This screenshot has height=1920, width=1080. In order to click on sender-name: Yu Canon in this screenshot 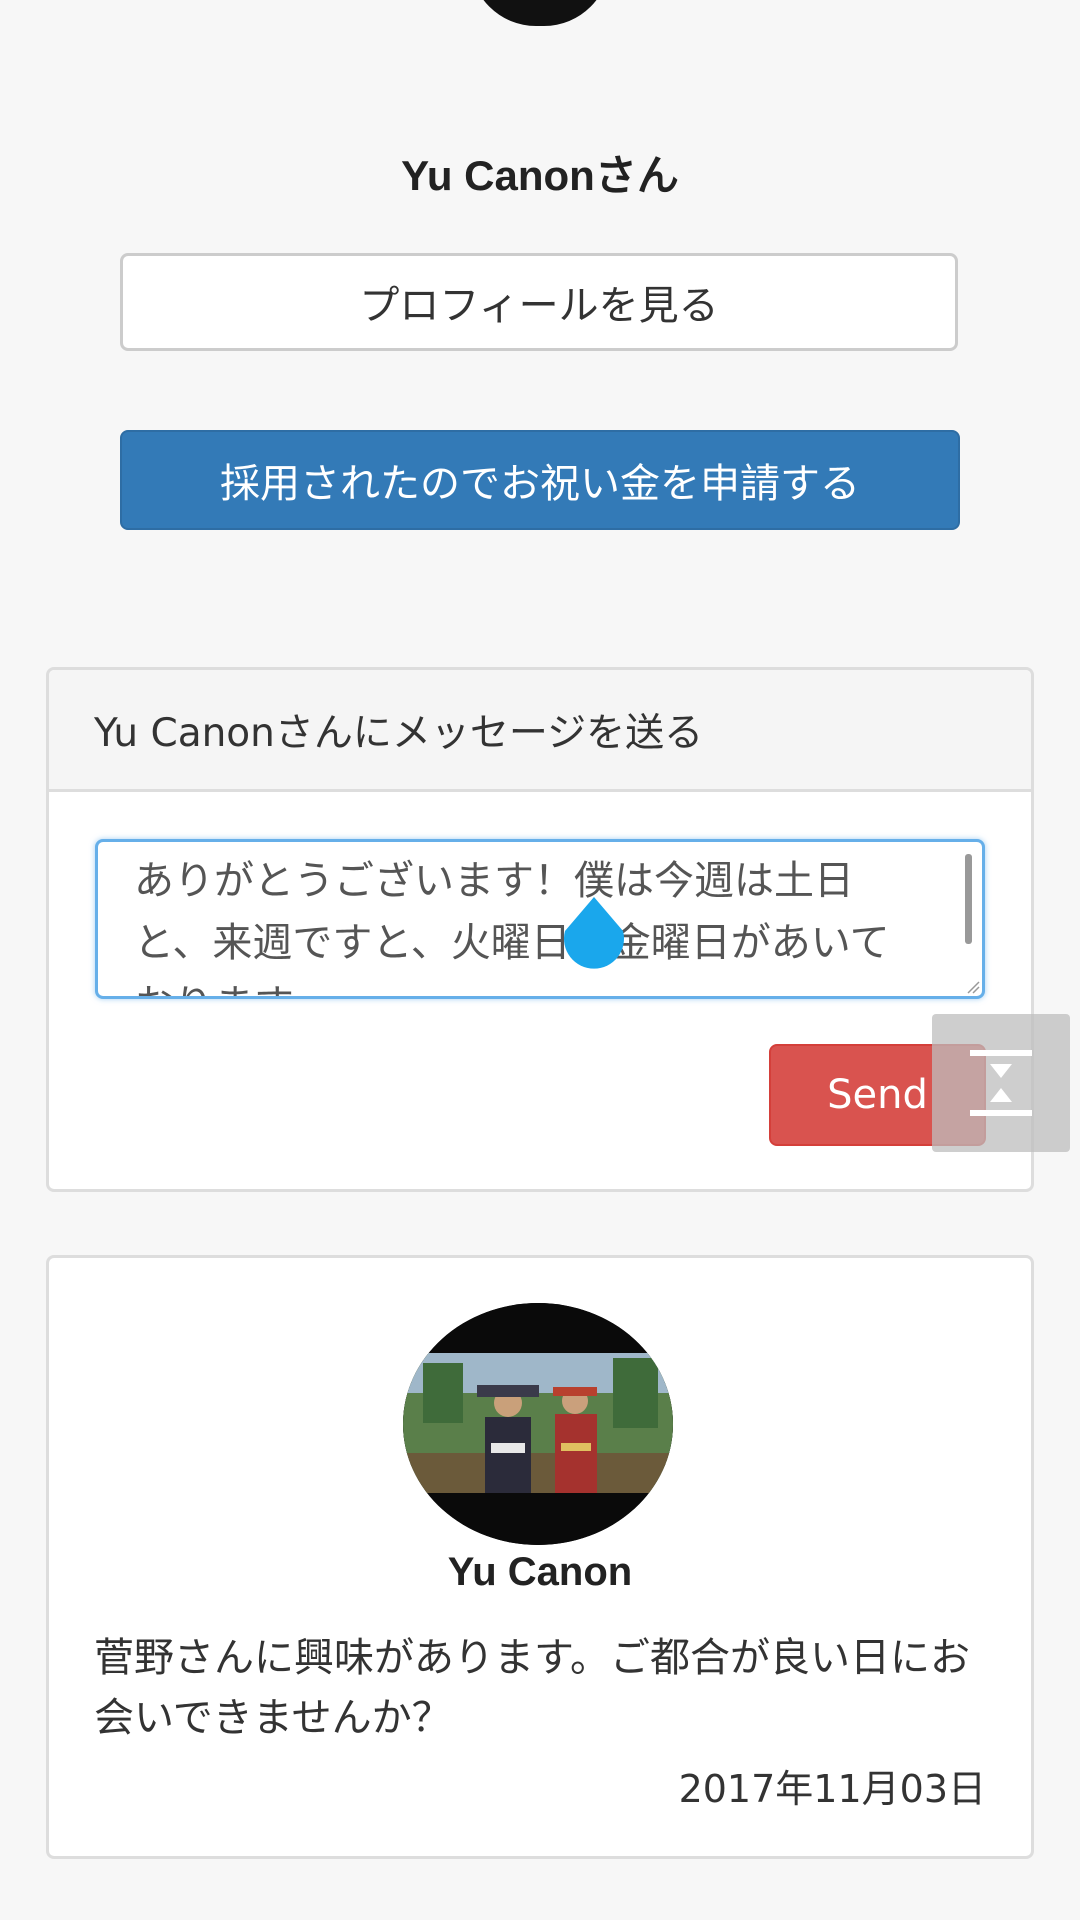, I will do `click(540, 1572)`.